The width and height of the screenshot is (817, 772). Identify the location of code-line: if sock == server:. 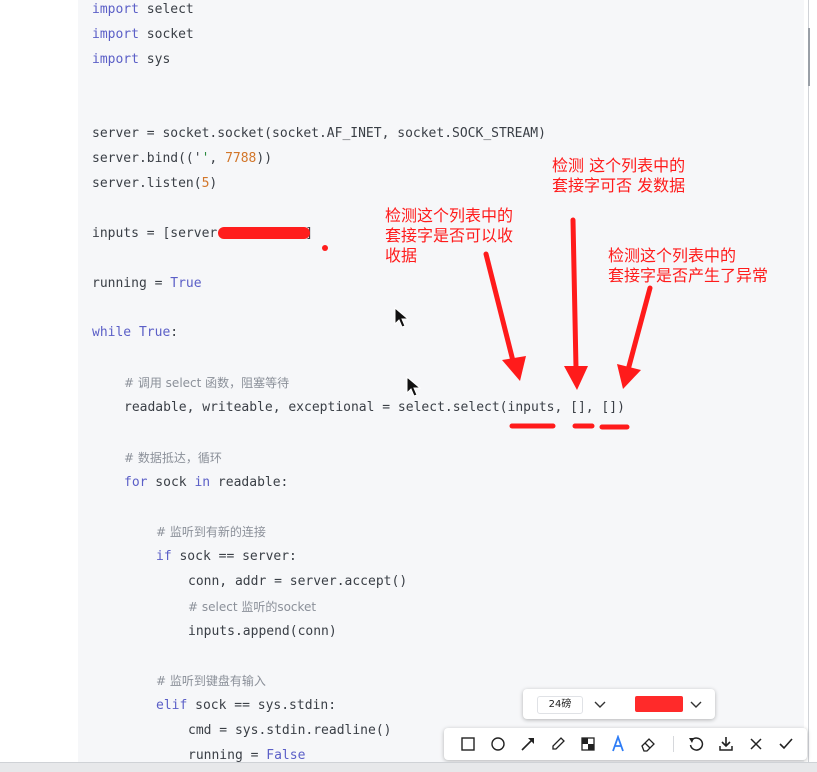
(226, 556).